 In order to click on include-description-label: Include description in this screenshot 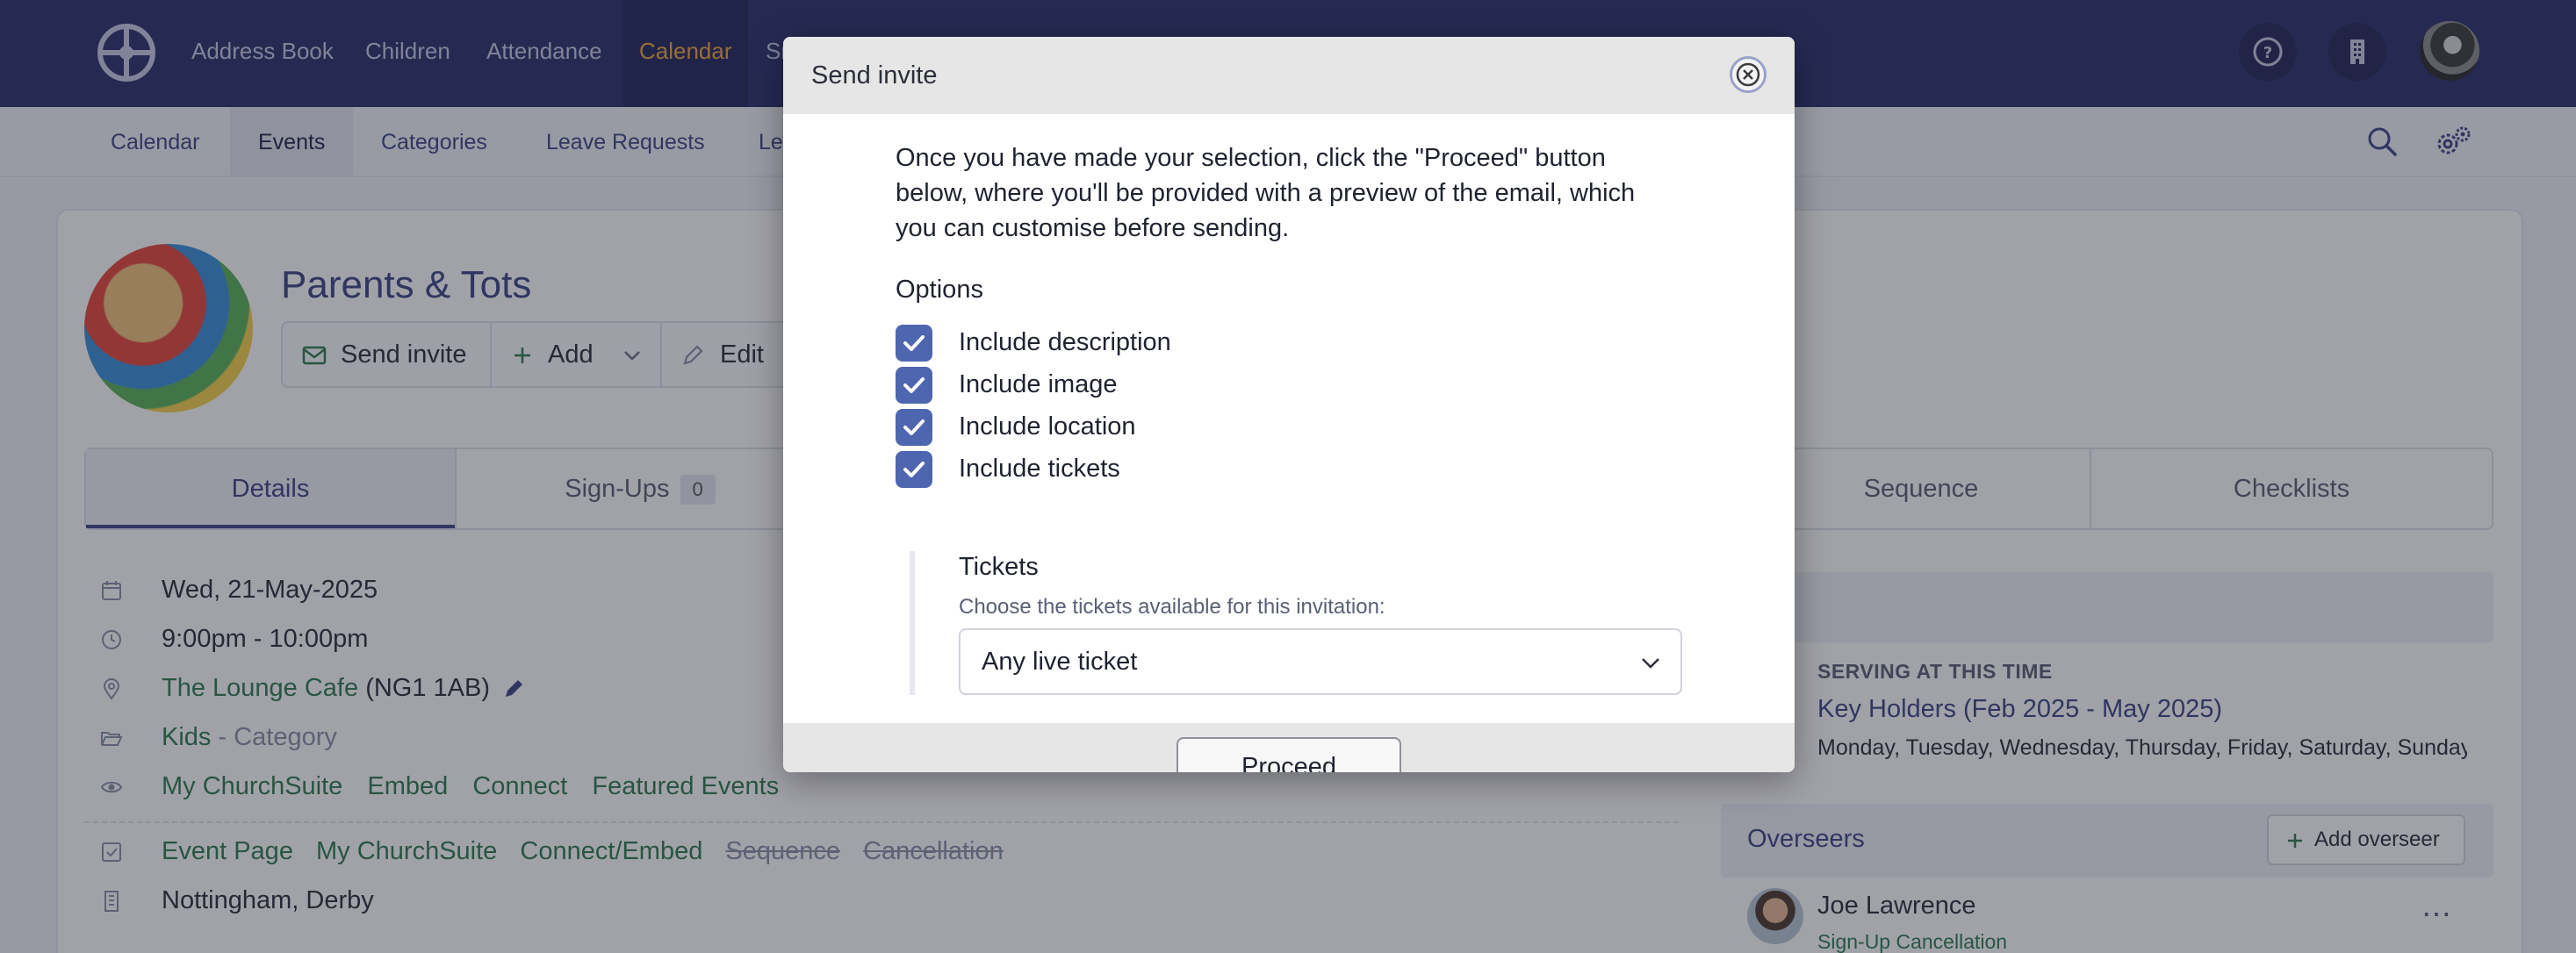, I will do `click(1065, 342)`.